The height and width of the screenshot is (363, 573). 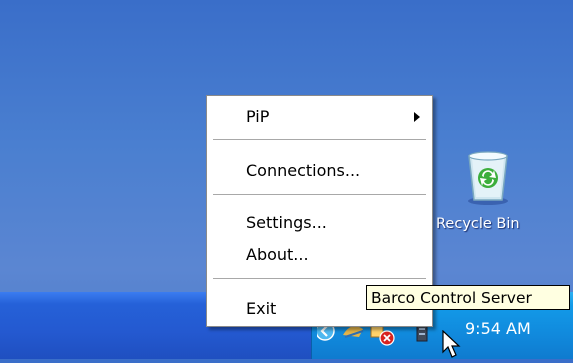 I want to click on recycle-bin-shortcut: Recycle Bin, so click(x=496, y=198).